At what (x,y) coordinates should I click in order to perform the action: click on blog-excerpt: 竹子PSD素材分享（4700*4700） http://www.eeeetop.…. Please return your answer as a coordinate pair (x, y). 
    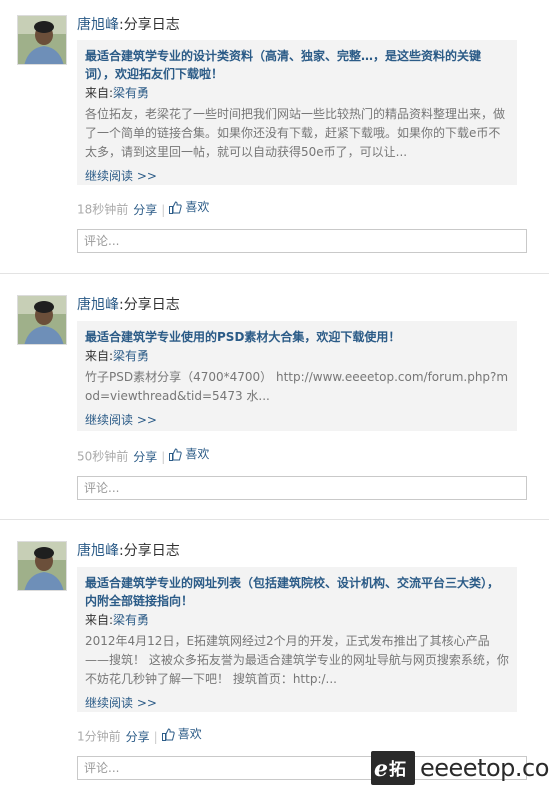
    Looking at the image, I should click on (297, 386).